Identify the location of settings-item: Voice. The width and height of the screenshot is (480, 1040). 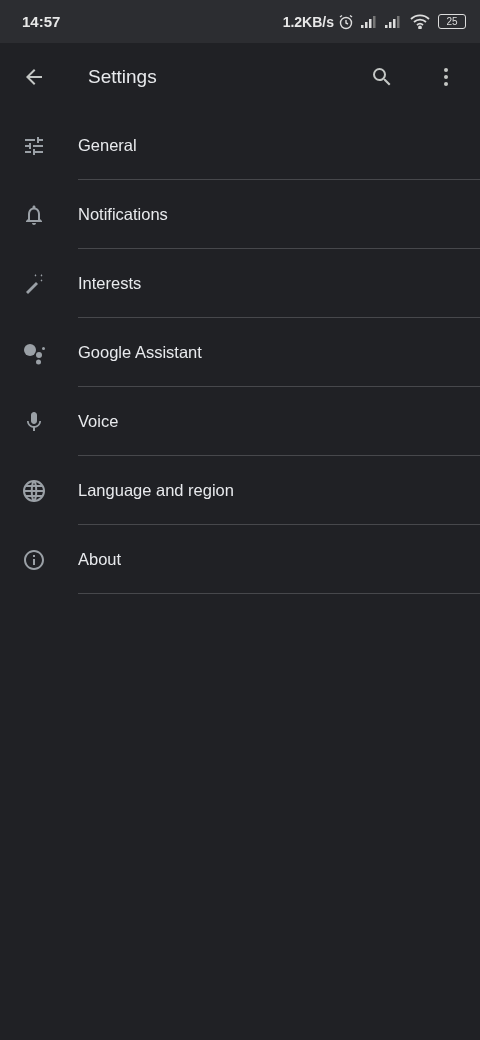
(279, 421).